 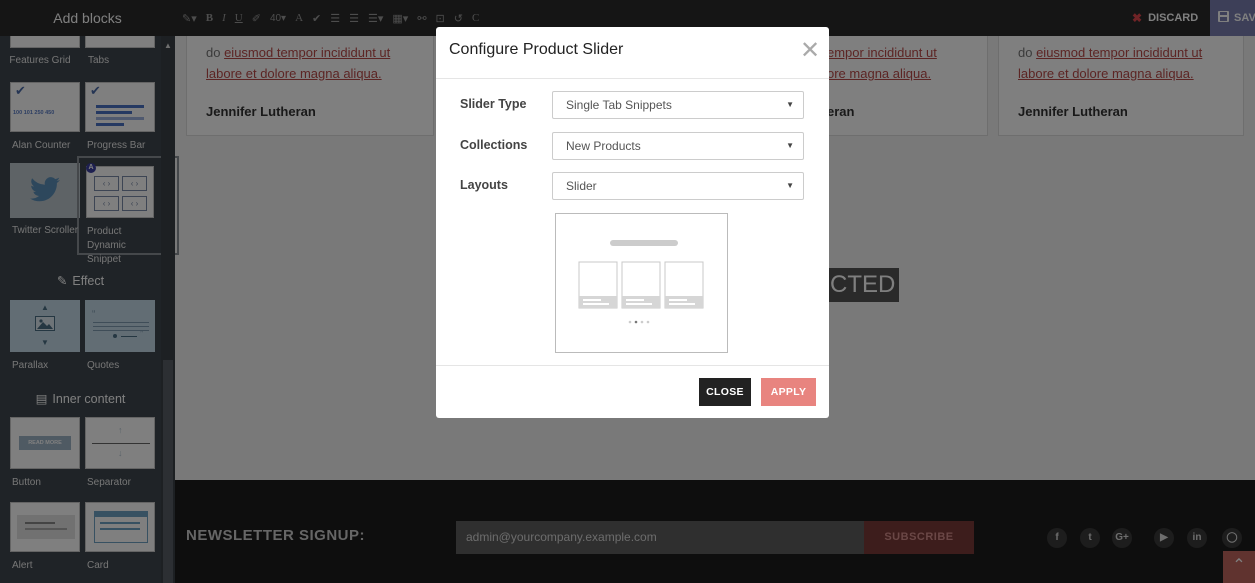 What do you see at coordinates (678, 146) in the screenshot?
I see `collections-select: New Products ▼` at bounding box center [678, 146].